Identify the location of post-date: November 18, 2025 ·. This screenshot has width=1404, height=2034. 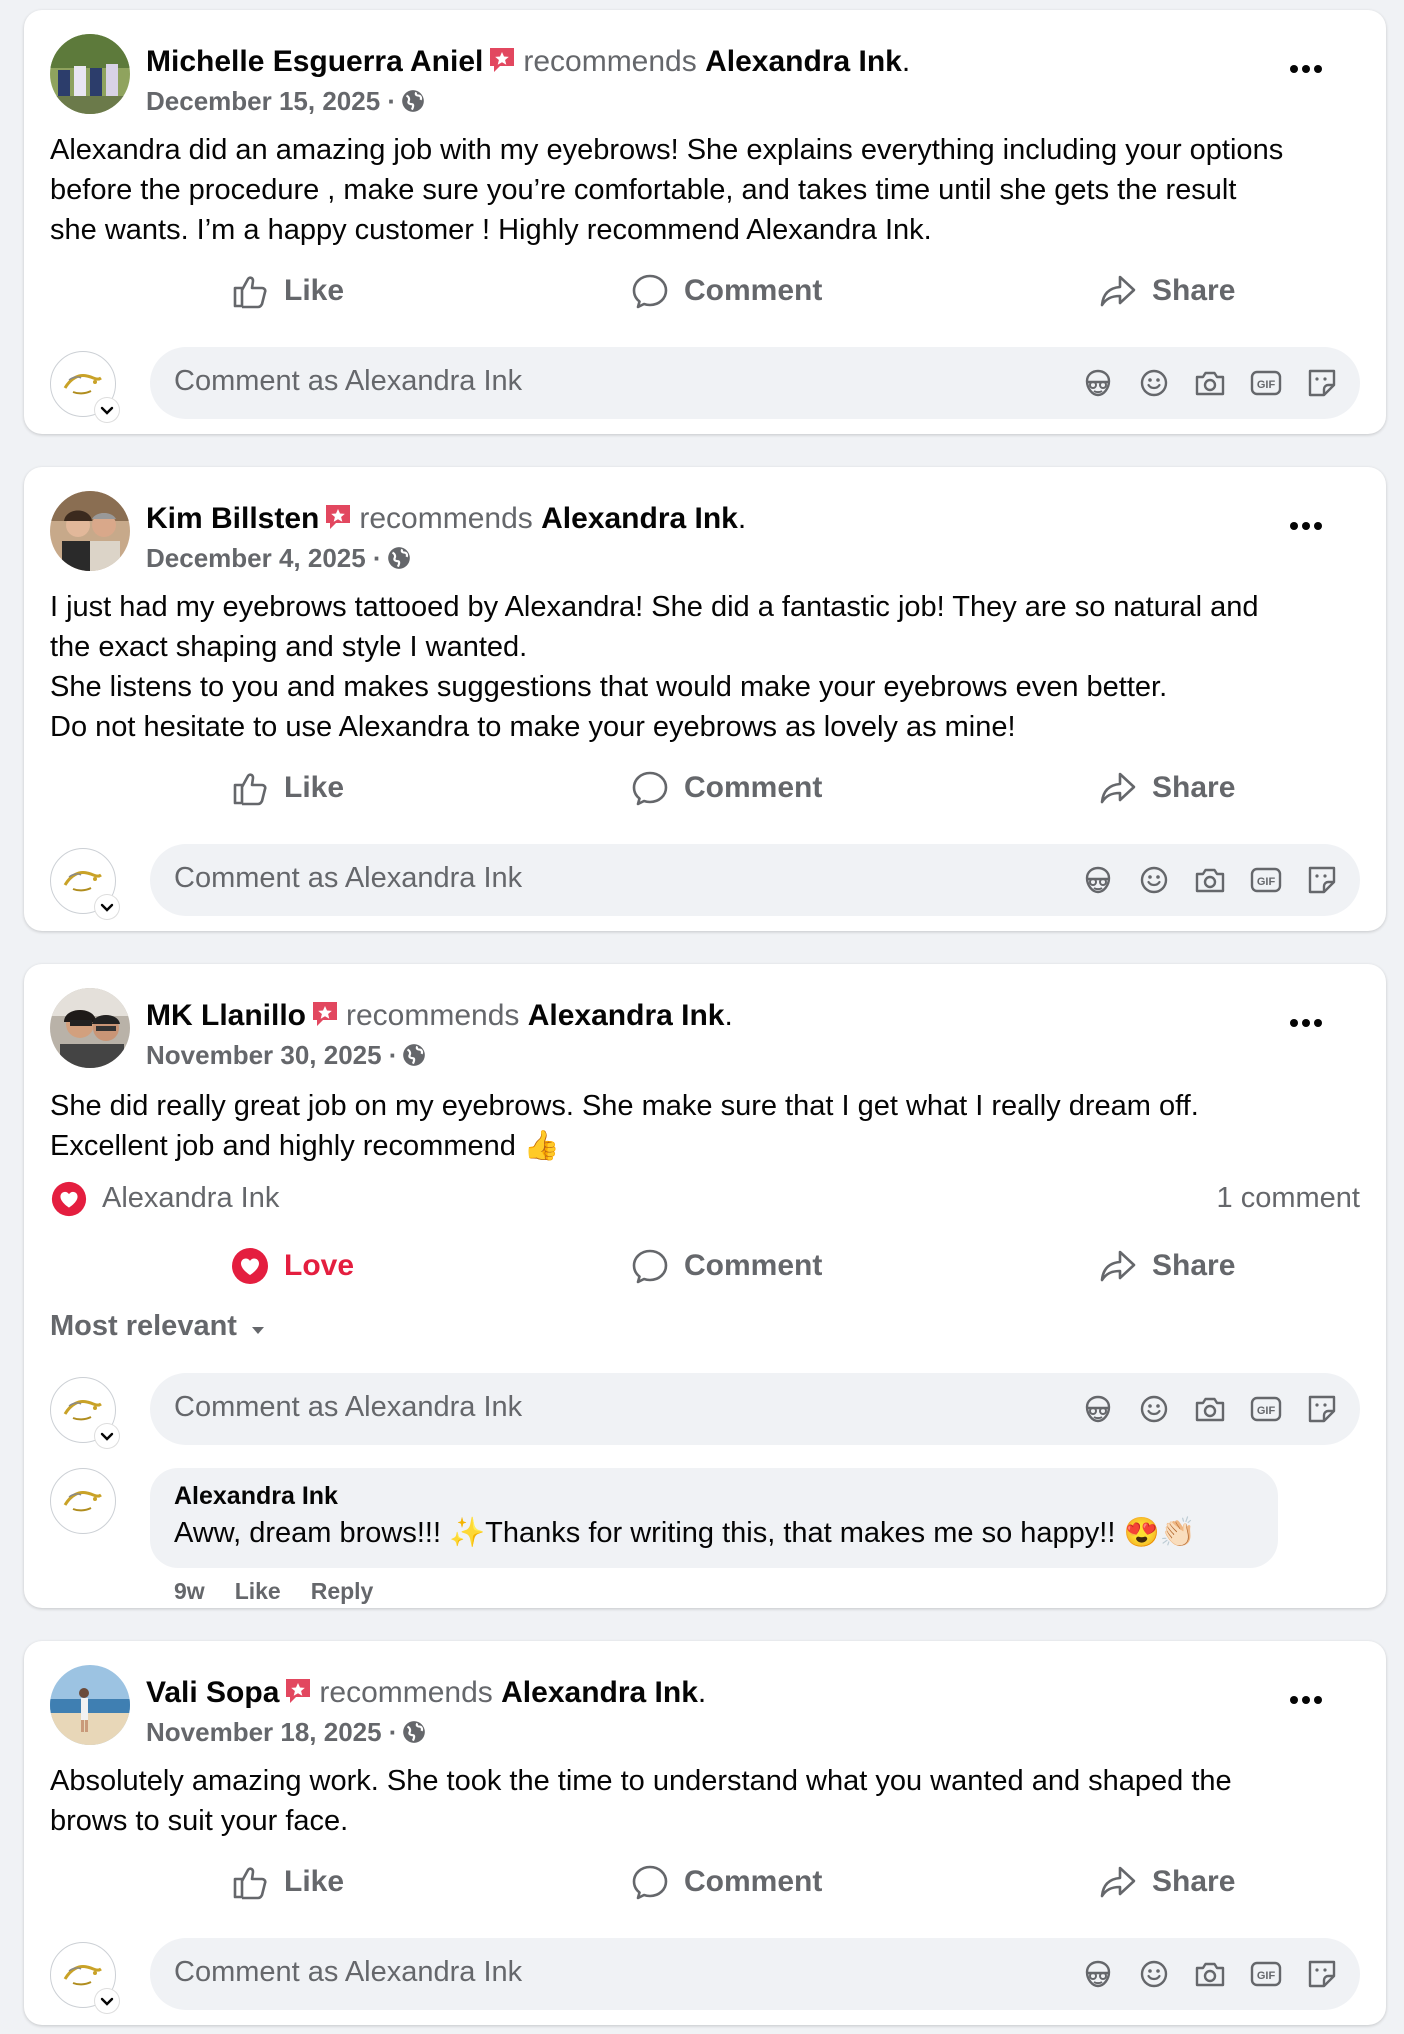
(286, 1732).